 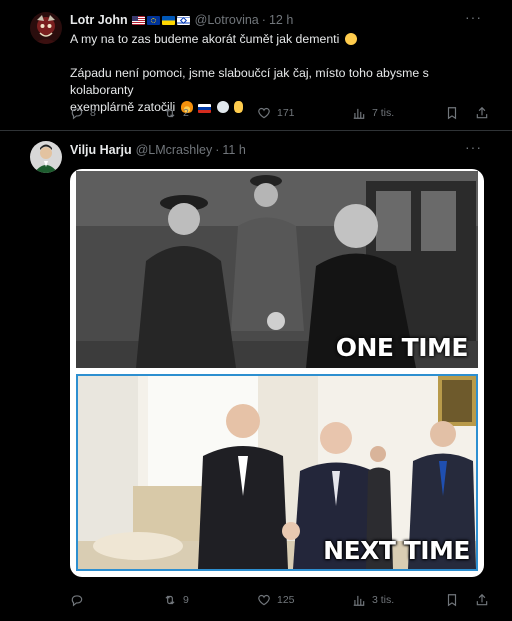 What do you see at coordinates (138, 20) in the screenshot?
I see `us-flag-icon` at bounding box center [138, 20].